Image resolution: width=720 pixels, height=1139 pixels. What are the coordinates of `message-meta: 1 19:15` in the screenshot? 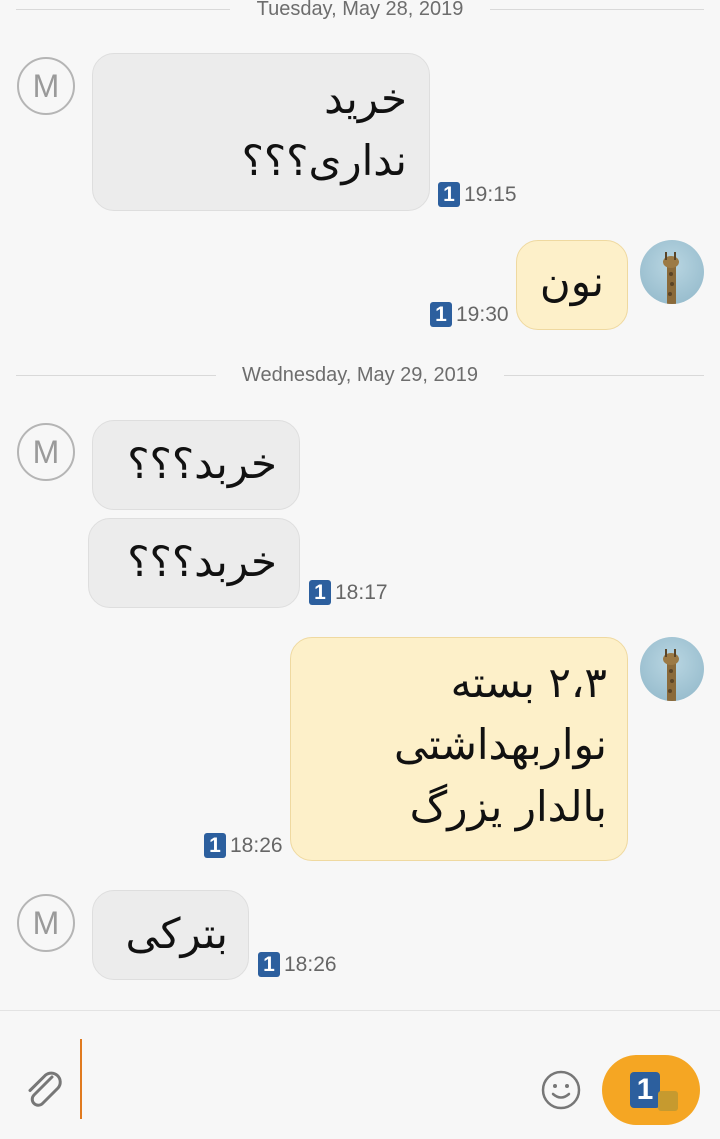 It's located at (477, 194).